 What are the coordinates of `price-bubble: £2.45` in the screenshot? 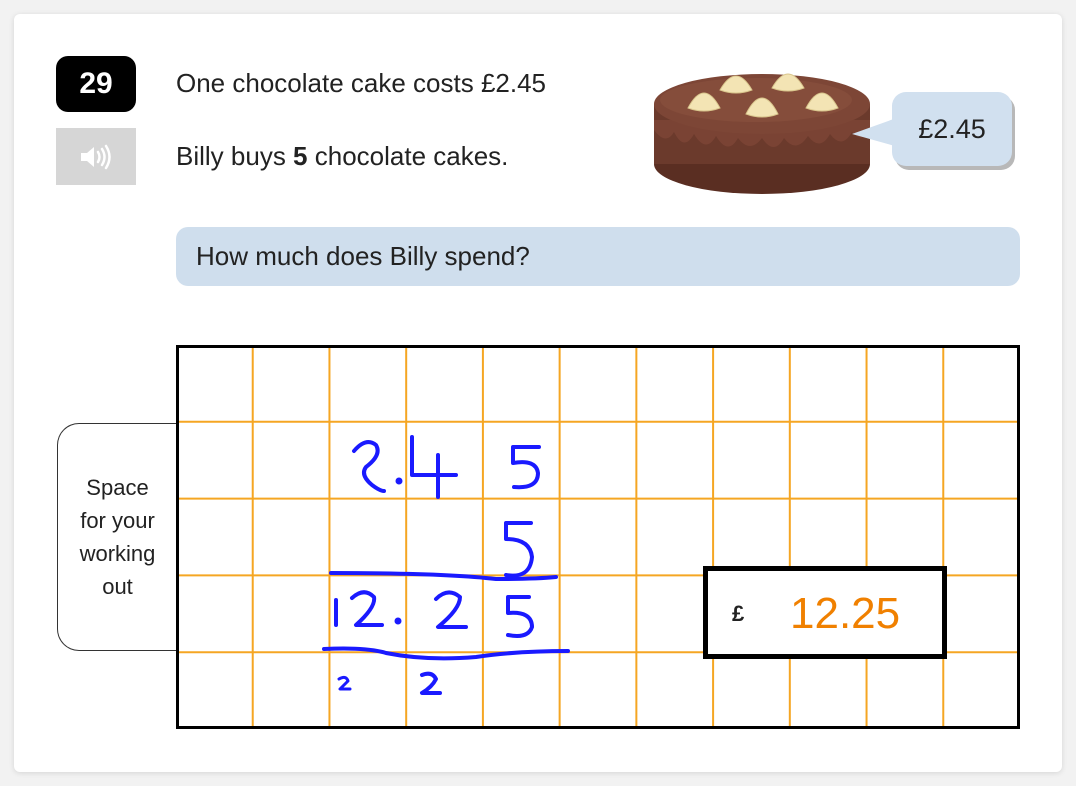 It's located at (952, 129).